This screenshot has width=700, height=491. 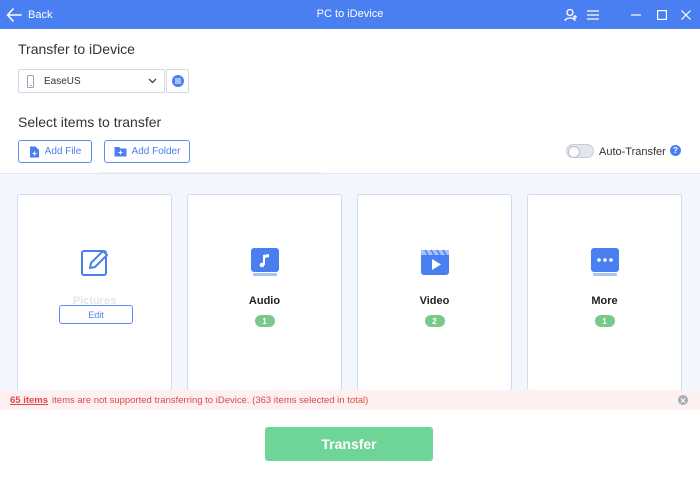 What do you see at coordinates (40, 14) in the screenshot?
I see `back-label: Back` at bounding box center [40, 14].